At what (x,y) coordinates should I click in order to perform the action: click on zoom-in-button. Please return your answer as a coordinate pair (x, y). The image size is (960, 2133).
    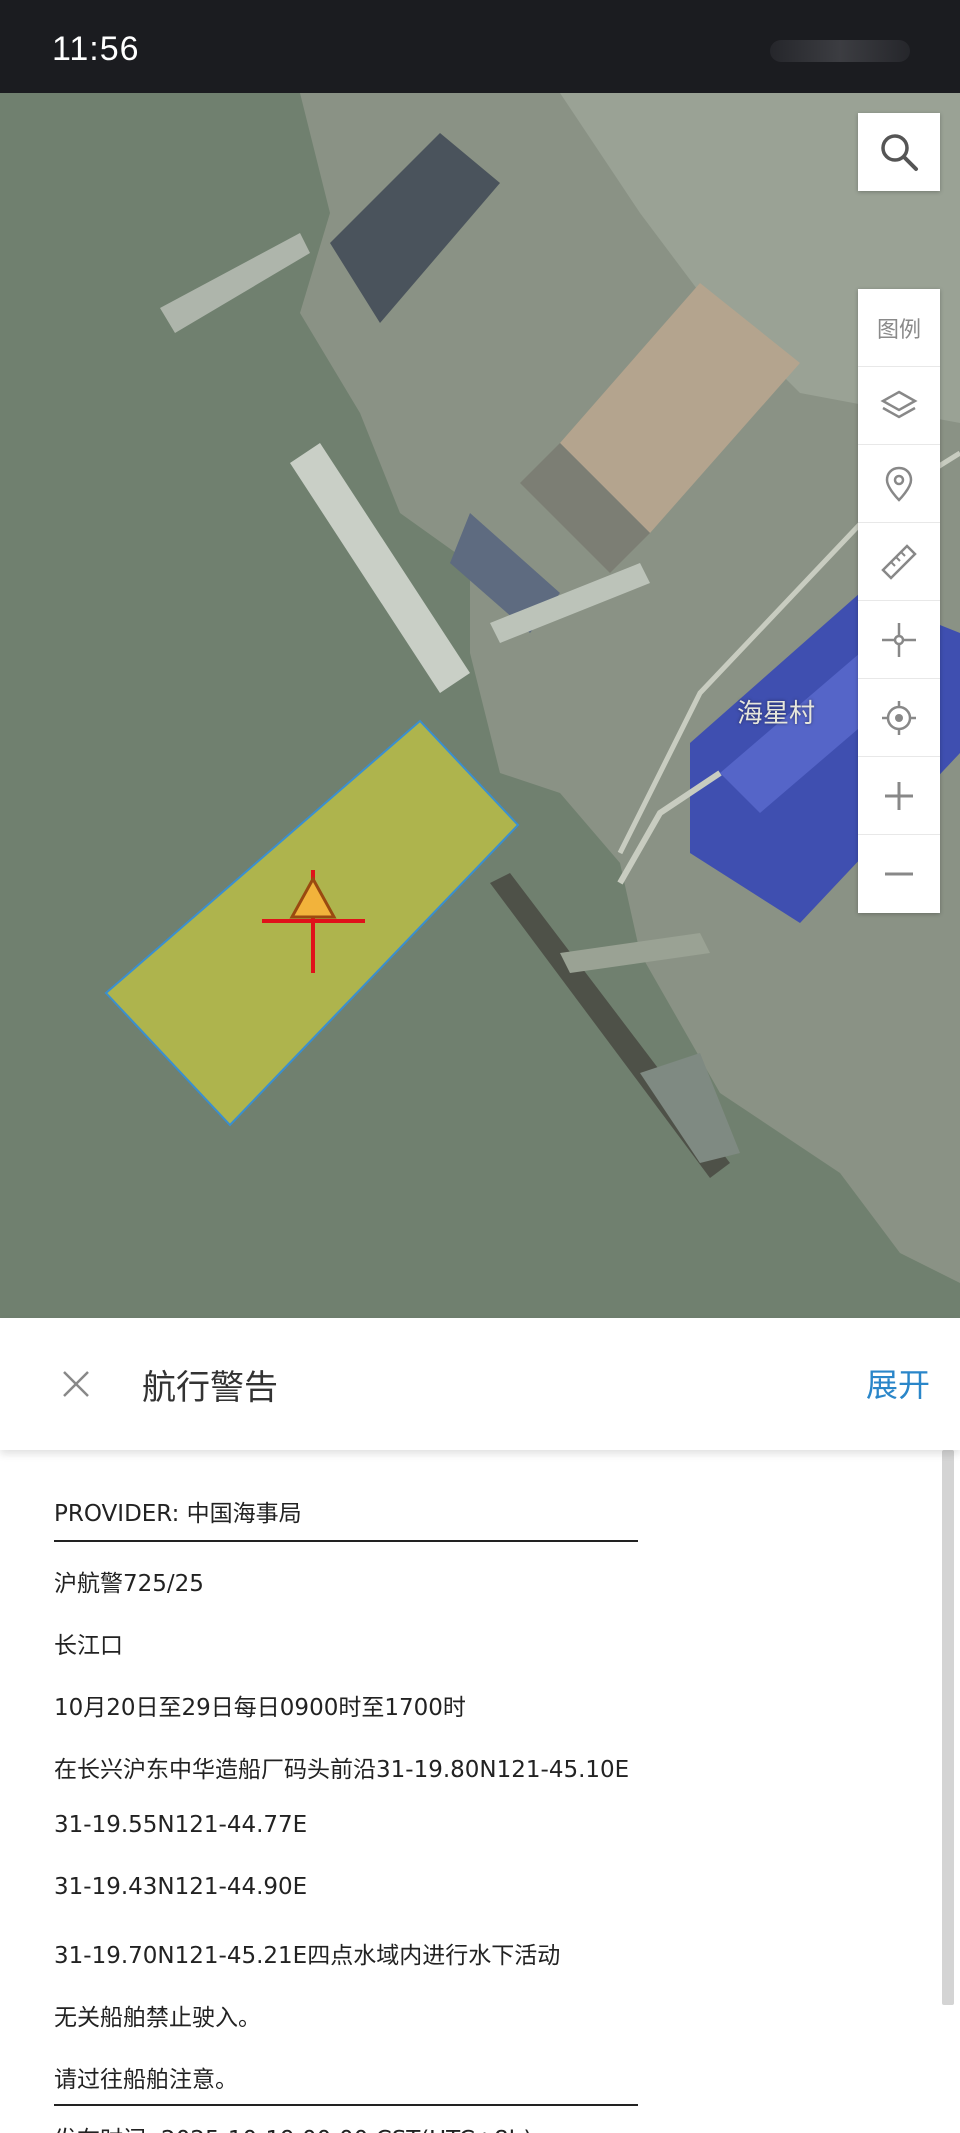
    Looking at the image, I should click on (899, 796).